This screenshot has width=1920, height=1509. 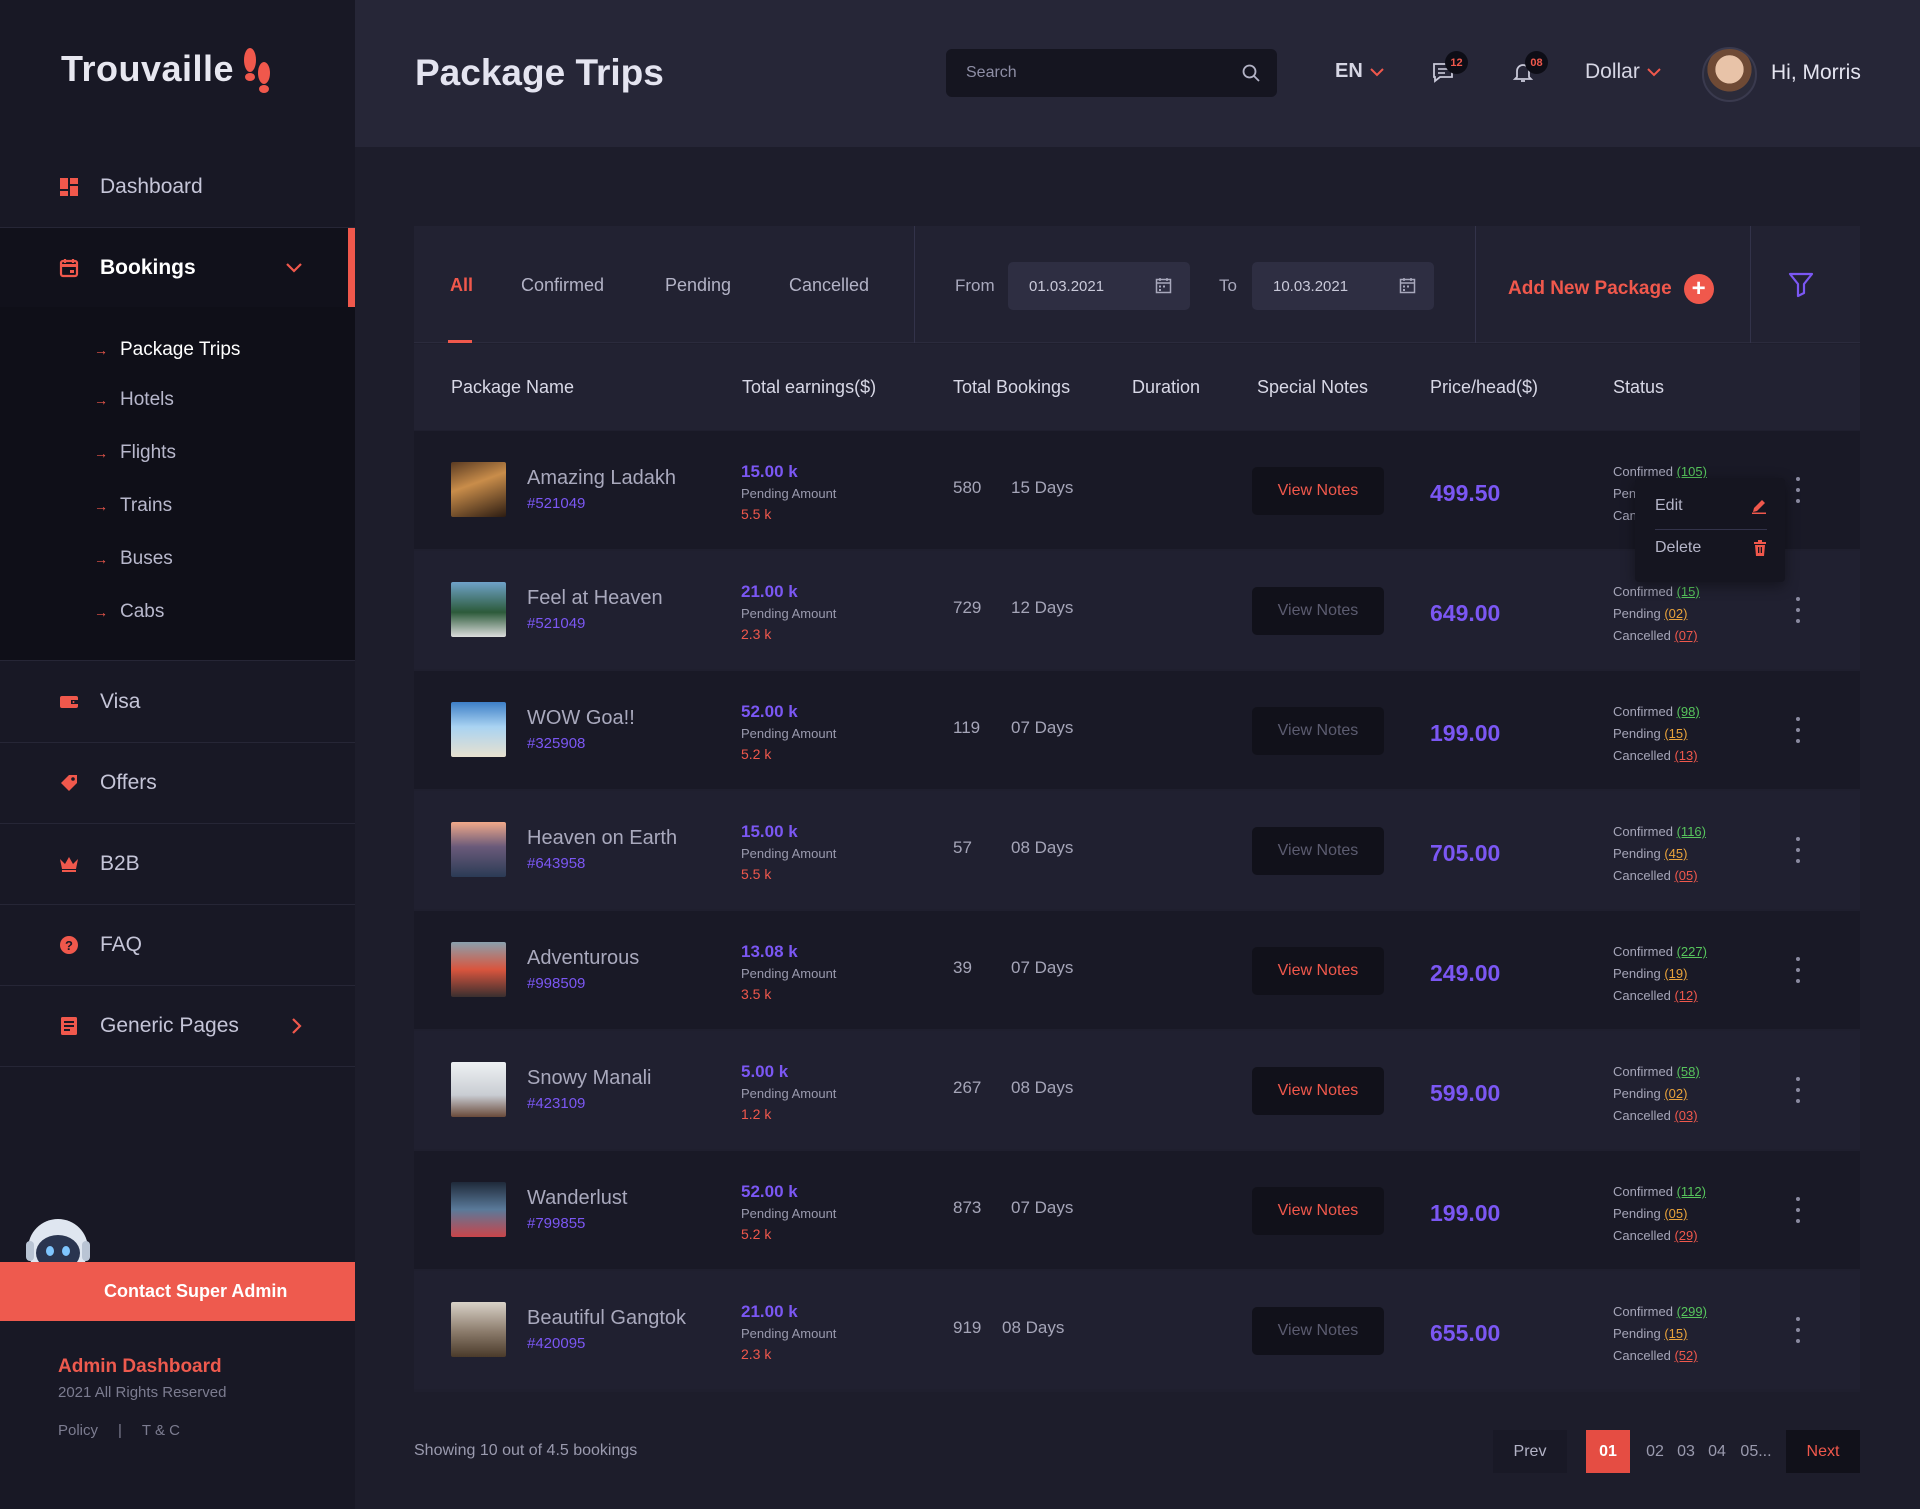 I want to click on submenu-item-cabs: → Cabs, so click(x=129, y=612).